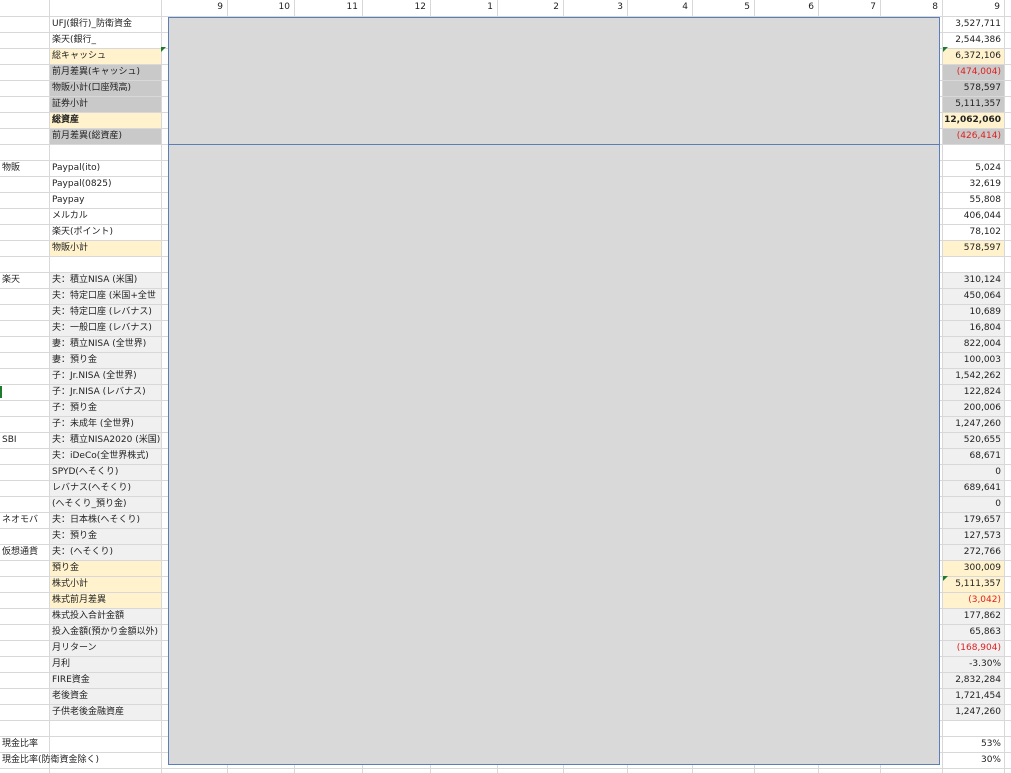 The image size is (1011, 773). Describe the element at coordinates (972, 168) in the screenshot. I see `value-cell: 5,024` at that location.